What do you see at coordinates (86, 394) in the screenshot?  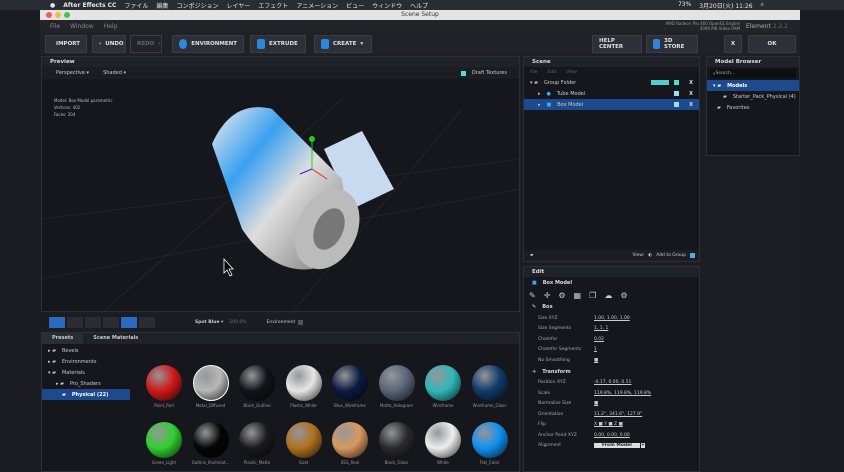 I see `tree-item-physical: ▰ Physical (22)` at bounding box center [86, 394].